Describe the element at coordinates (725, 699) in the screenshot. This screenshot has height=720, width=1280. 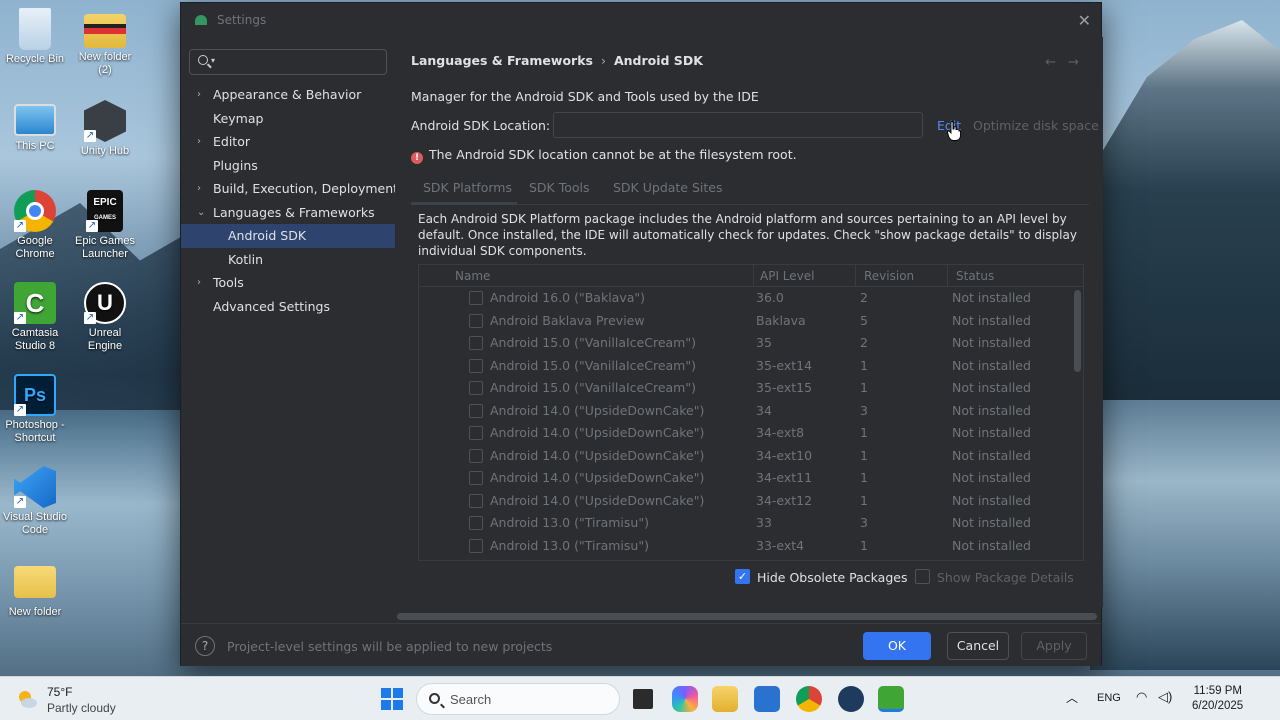
I see `file-explorer-icon` at that location.